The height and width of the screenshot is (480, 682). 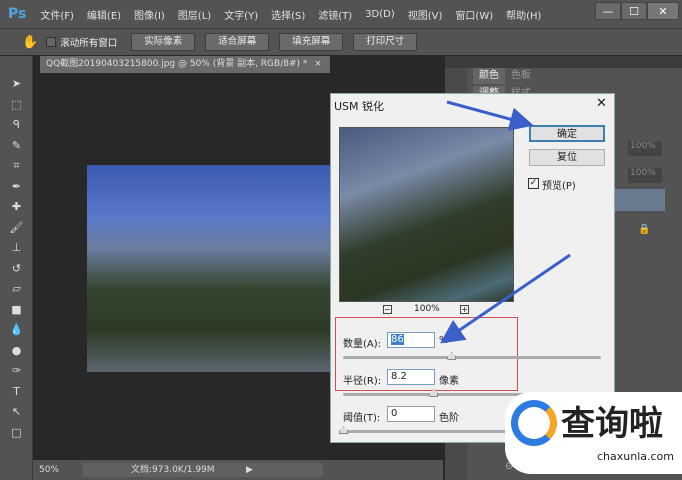 I want to click on watermark-brand: 查询啦, so click(x=612, y=424).